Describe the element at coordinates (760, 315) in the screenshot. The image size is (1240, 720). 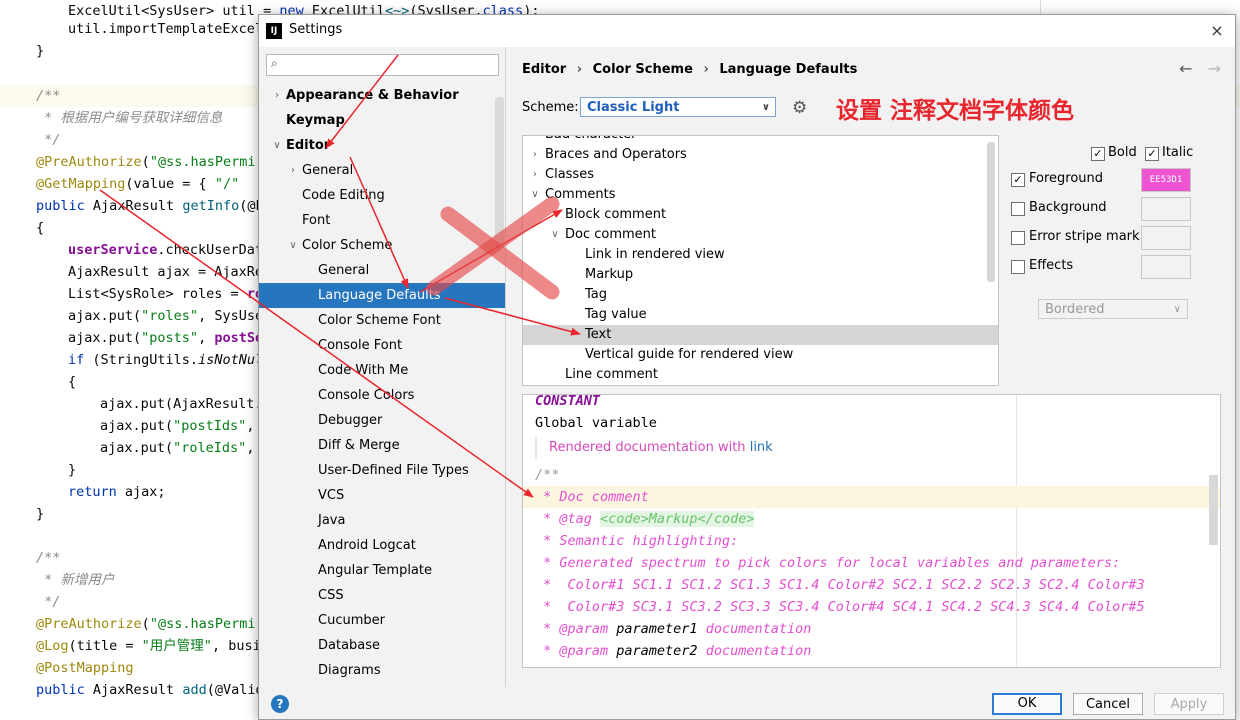
I see `attribute-item-tag-value: Tag value` at that location.